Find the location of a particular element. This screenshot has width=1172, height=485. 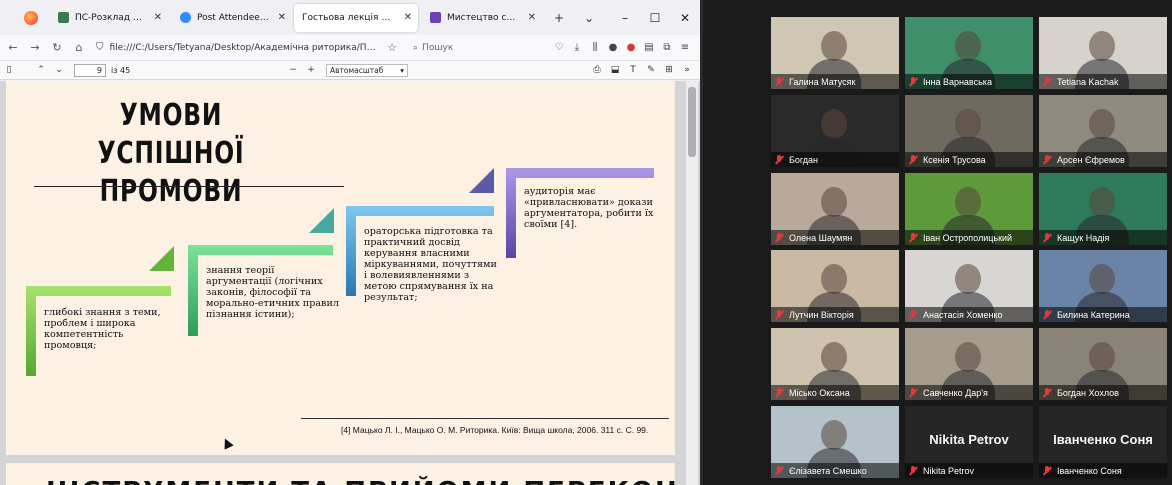

firefox-logo-icon is located at coordinates (31, 17).